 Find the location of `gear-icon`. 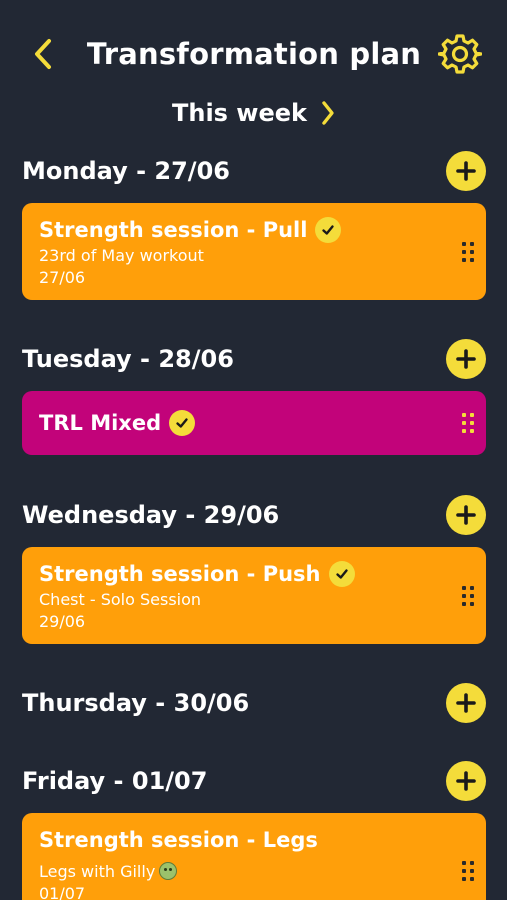

gear-icon is located at coordinates (460, 54).